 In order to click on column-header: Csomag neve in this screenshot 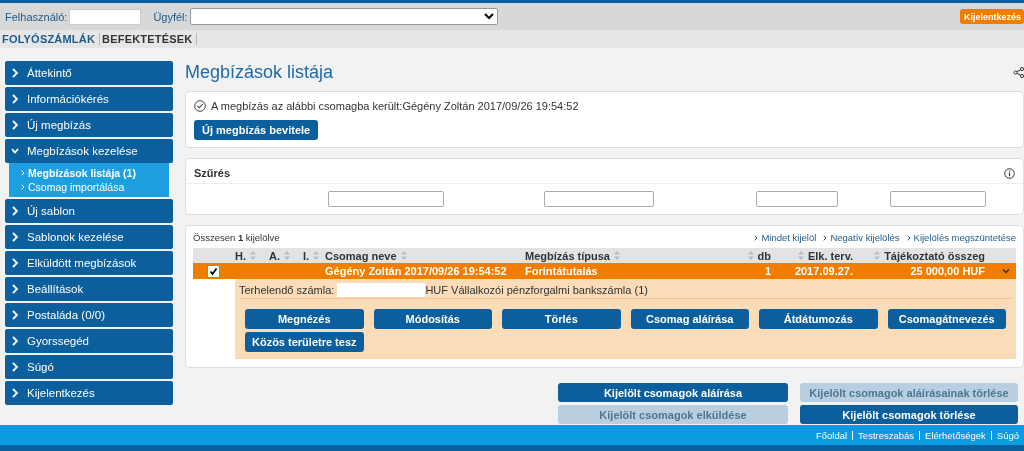, I will do `click(425, 255)`.